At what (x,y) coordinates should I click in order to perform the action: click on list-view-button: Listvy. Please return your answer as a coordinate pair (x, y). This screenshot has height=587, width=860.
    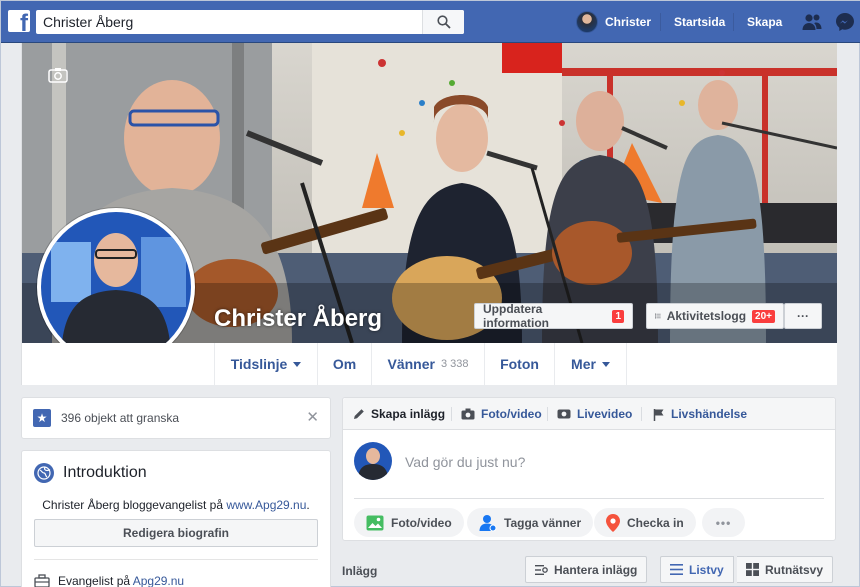
    Looking at the image, I should click on (697, 569).